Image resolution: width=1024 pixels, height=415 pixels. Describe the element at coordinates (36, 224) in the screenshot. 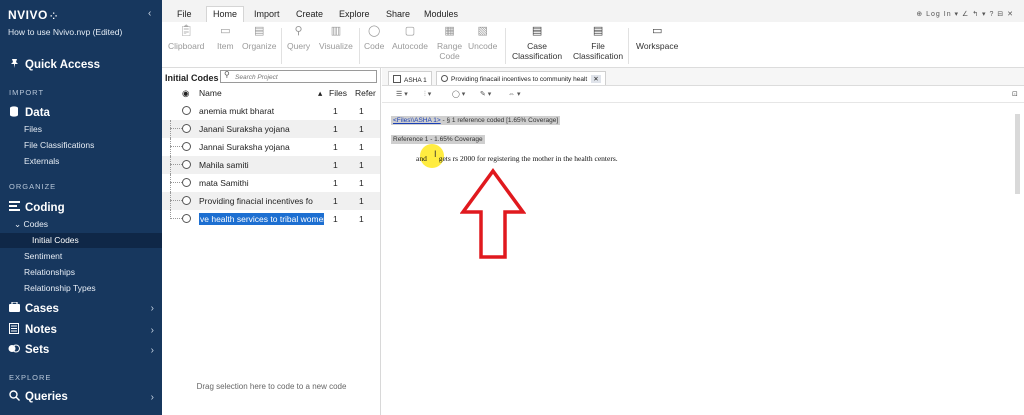

I see `codes-label: Codes` at that location.